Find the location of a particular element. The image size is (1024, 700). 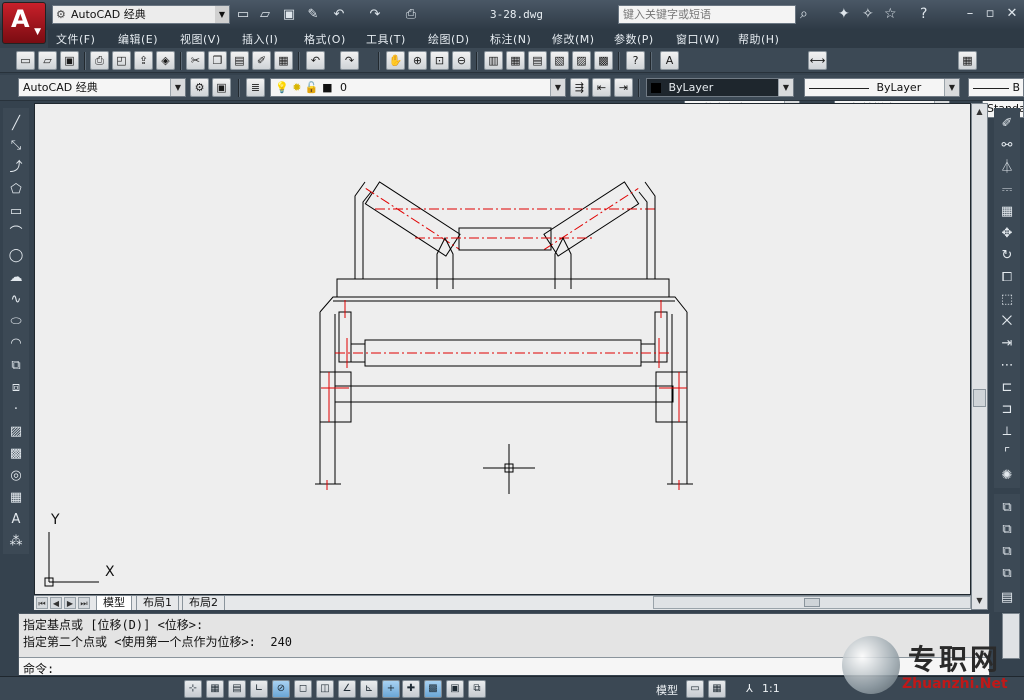

dim-style-icon: ⟷ is located at coordinates (817, 60).